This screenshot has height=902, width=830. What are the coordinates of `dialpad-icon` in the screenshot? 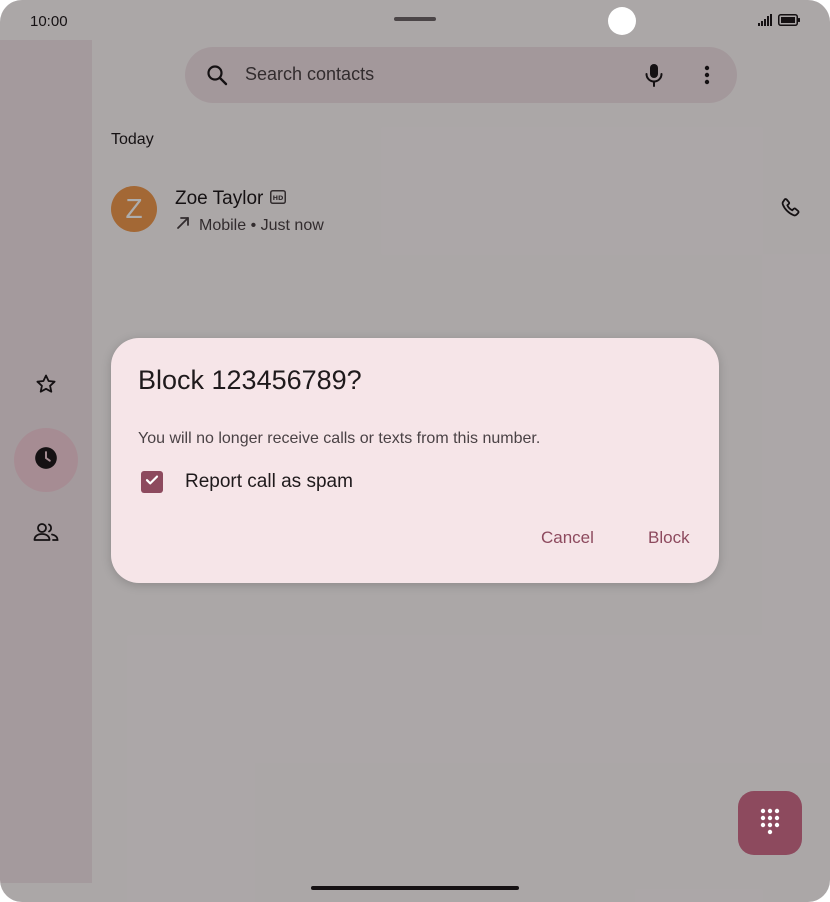 It's located at (770, 823).